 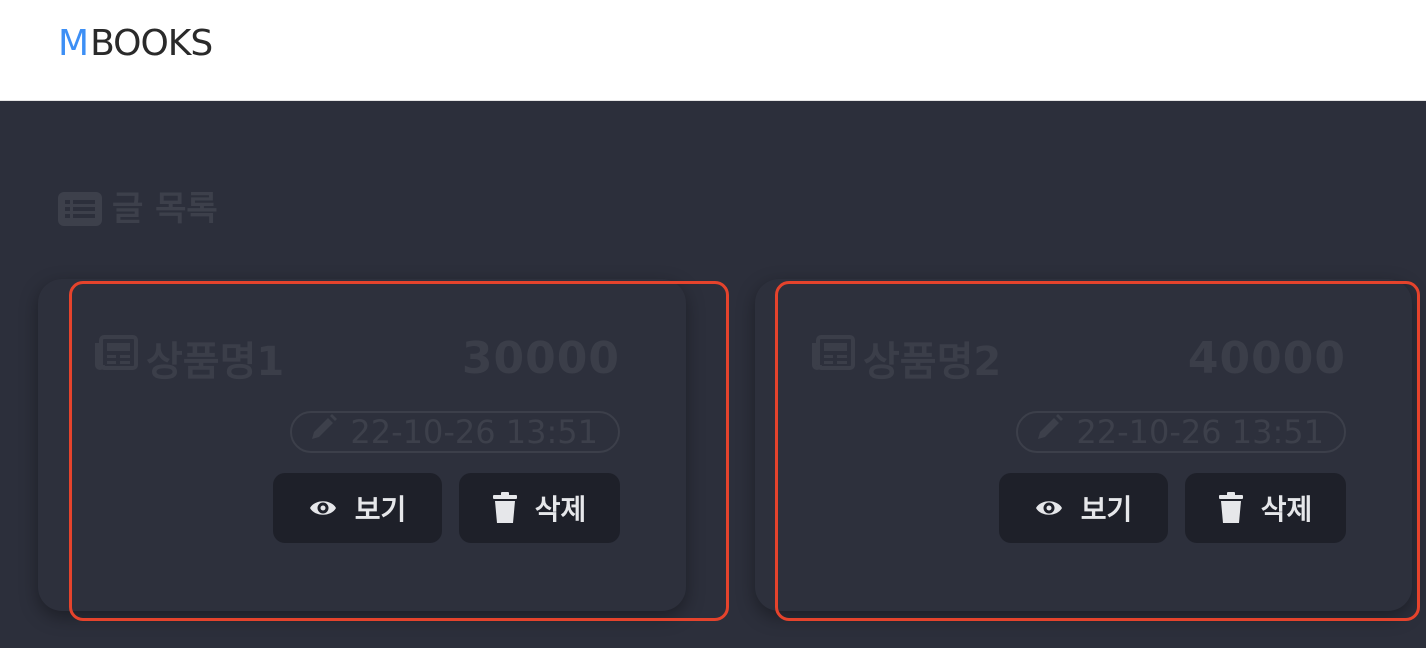 What do you see at coordinates (151, 43) in the screenshot?
I see `logo-text: BOOKS` at bounding box center [151, 43].